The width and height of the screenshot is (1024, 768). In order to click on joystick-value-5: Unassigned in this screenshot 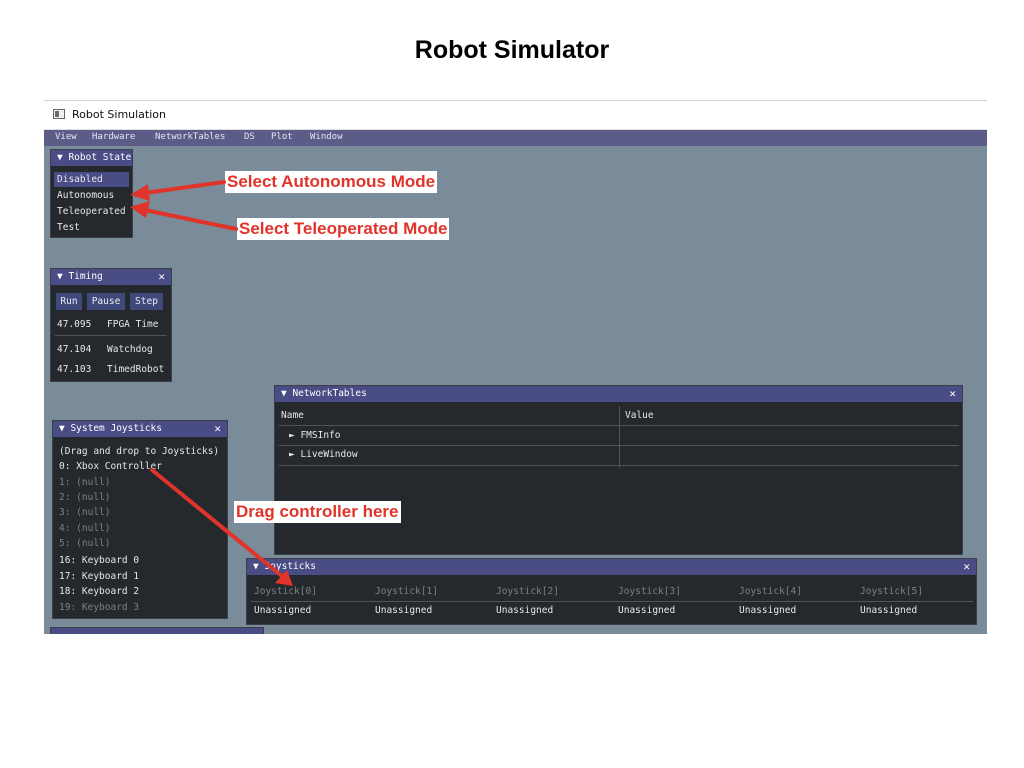, I will do `click(889, 610)`.